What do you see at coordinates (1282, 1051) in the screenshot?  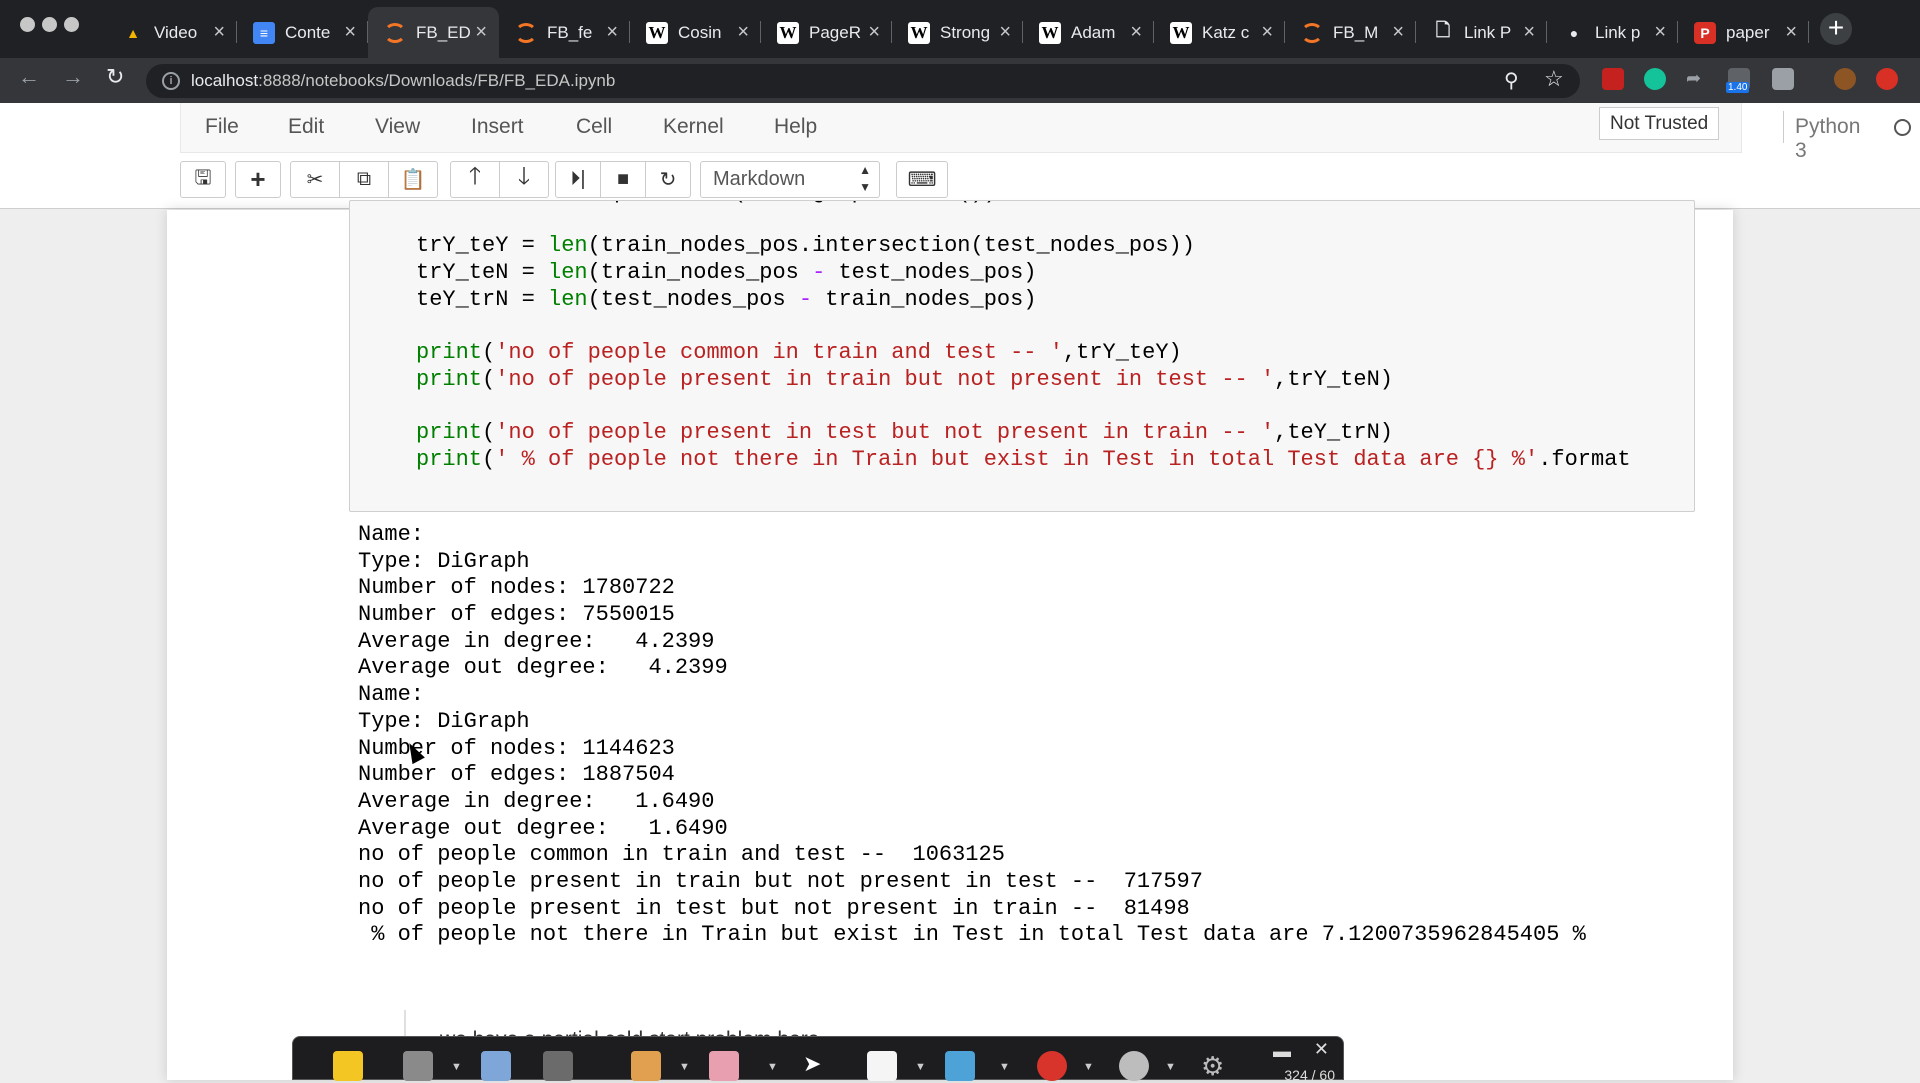 I see `minimize-icon: ▬` at bounding box center [1282, 1051].